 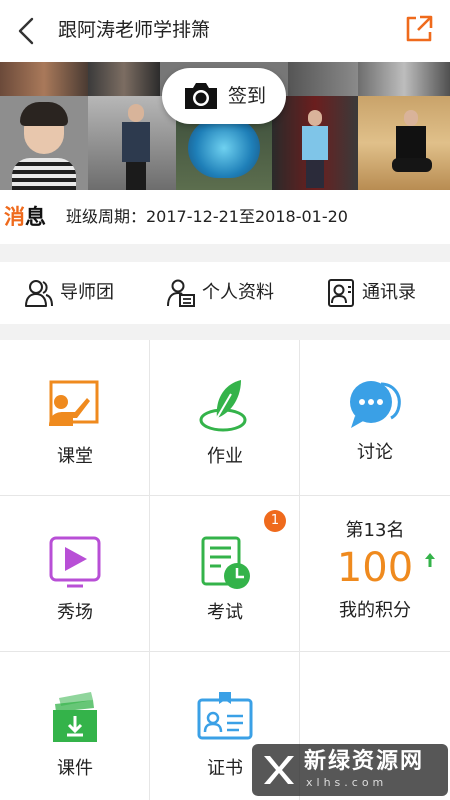 What do you see at coordinates (25, 217) in the screenshot?
I see `message-logo: 消息` at bounding box center [25, 217].